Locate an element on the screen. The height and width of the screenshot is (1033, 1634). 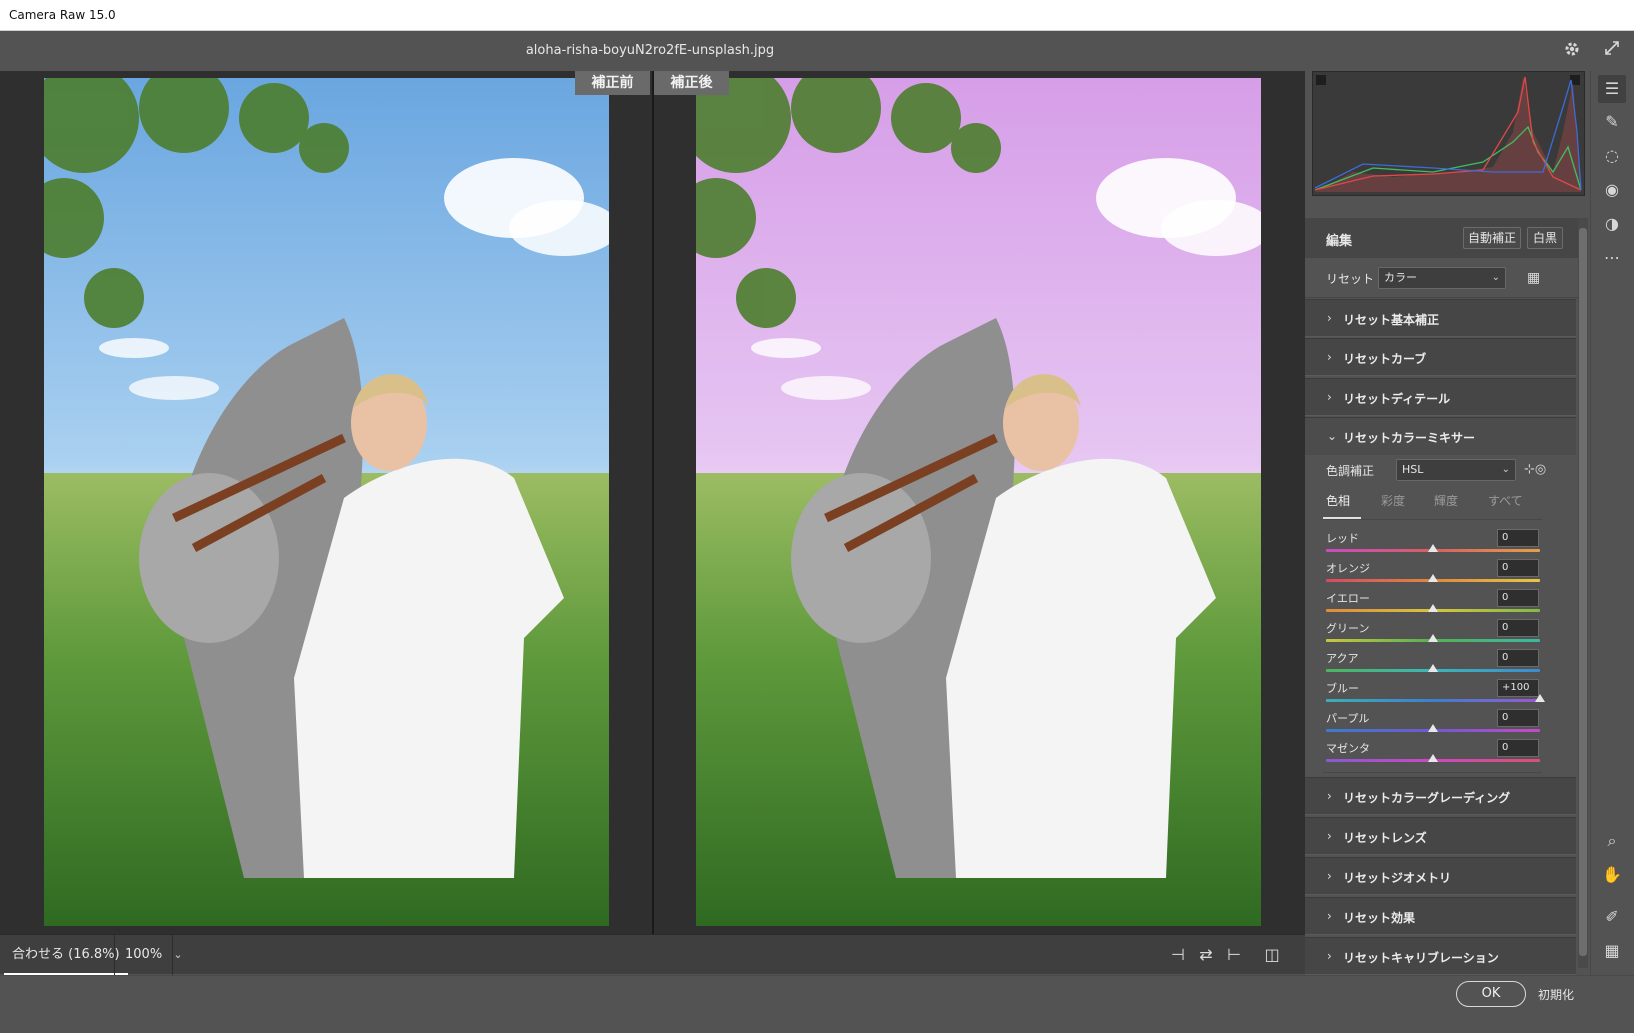
slider-label: オレンジ is located at coordinates (1348, 568).